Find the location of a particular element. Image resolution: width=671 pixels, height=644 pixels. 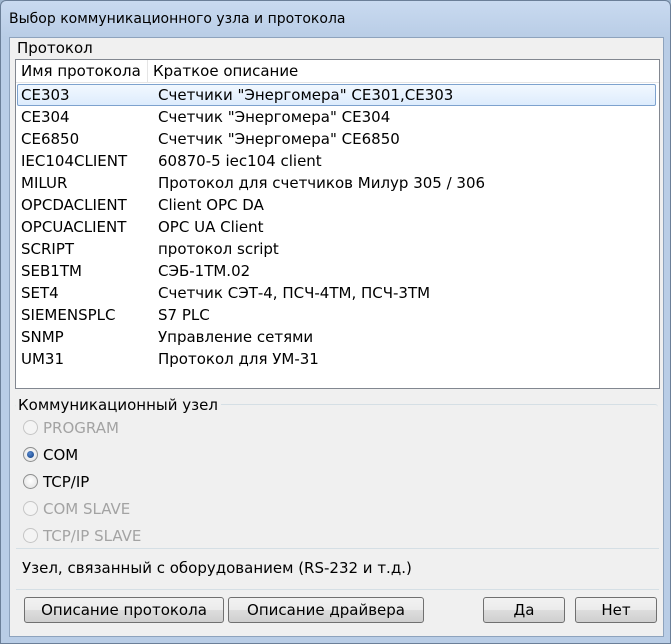

protocol-row: UM31 Протокол для УМ-31 is located at coordinates (336, 359).